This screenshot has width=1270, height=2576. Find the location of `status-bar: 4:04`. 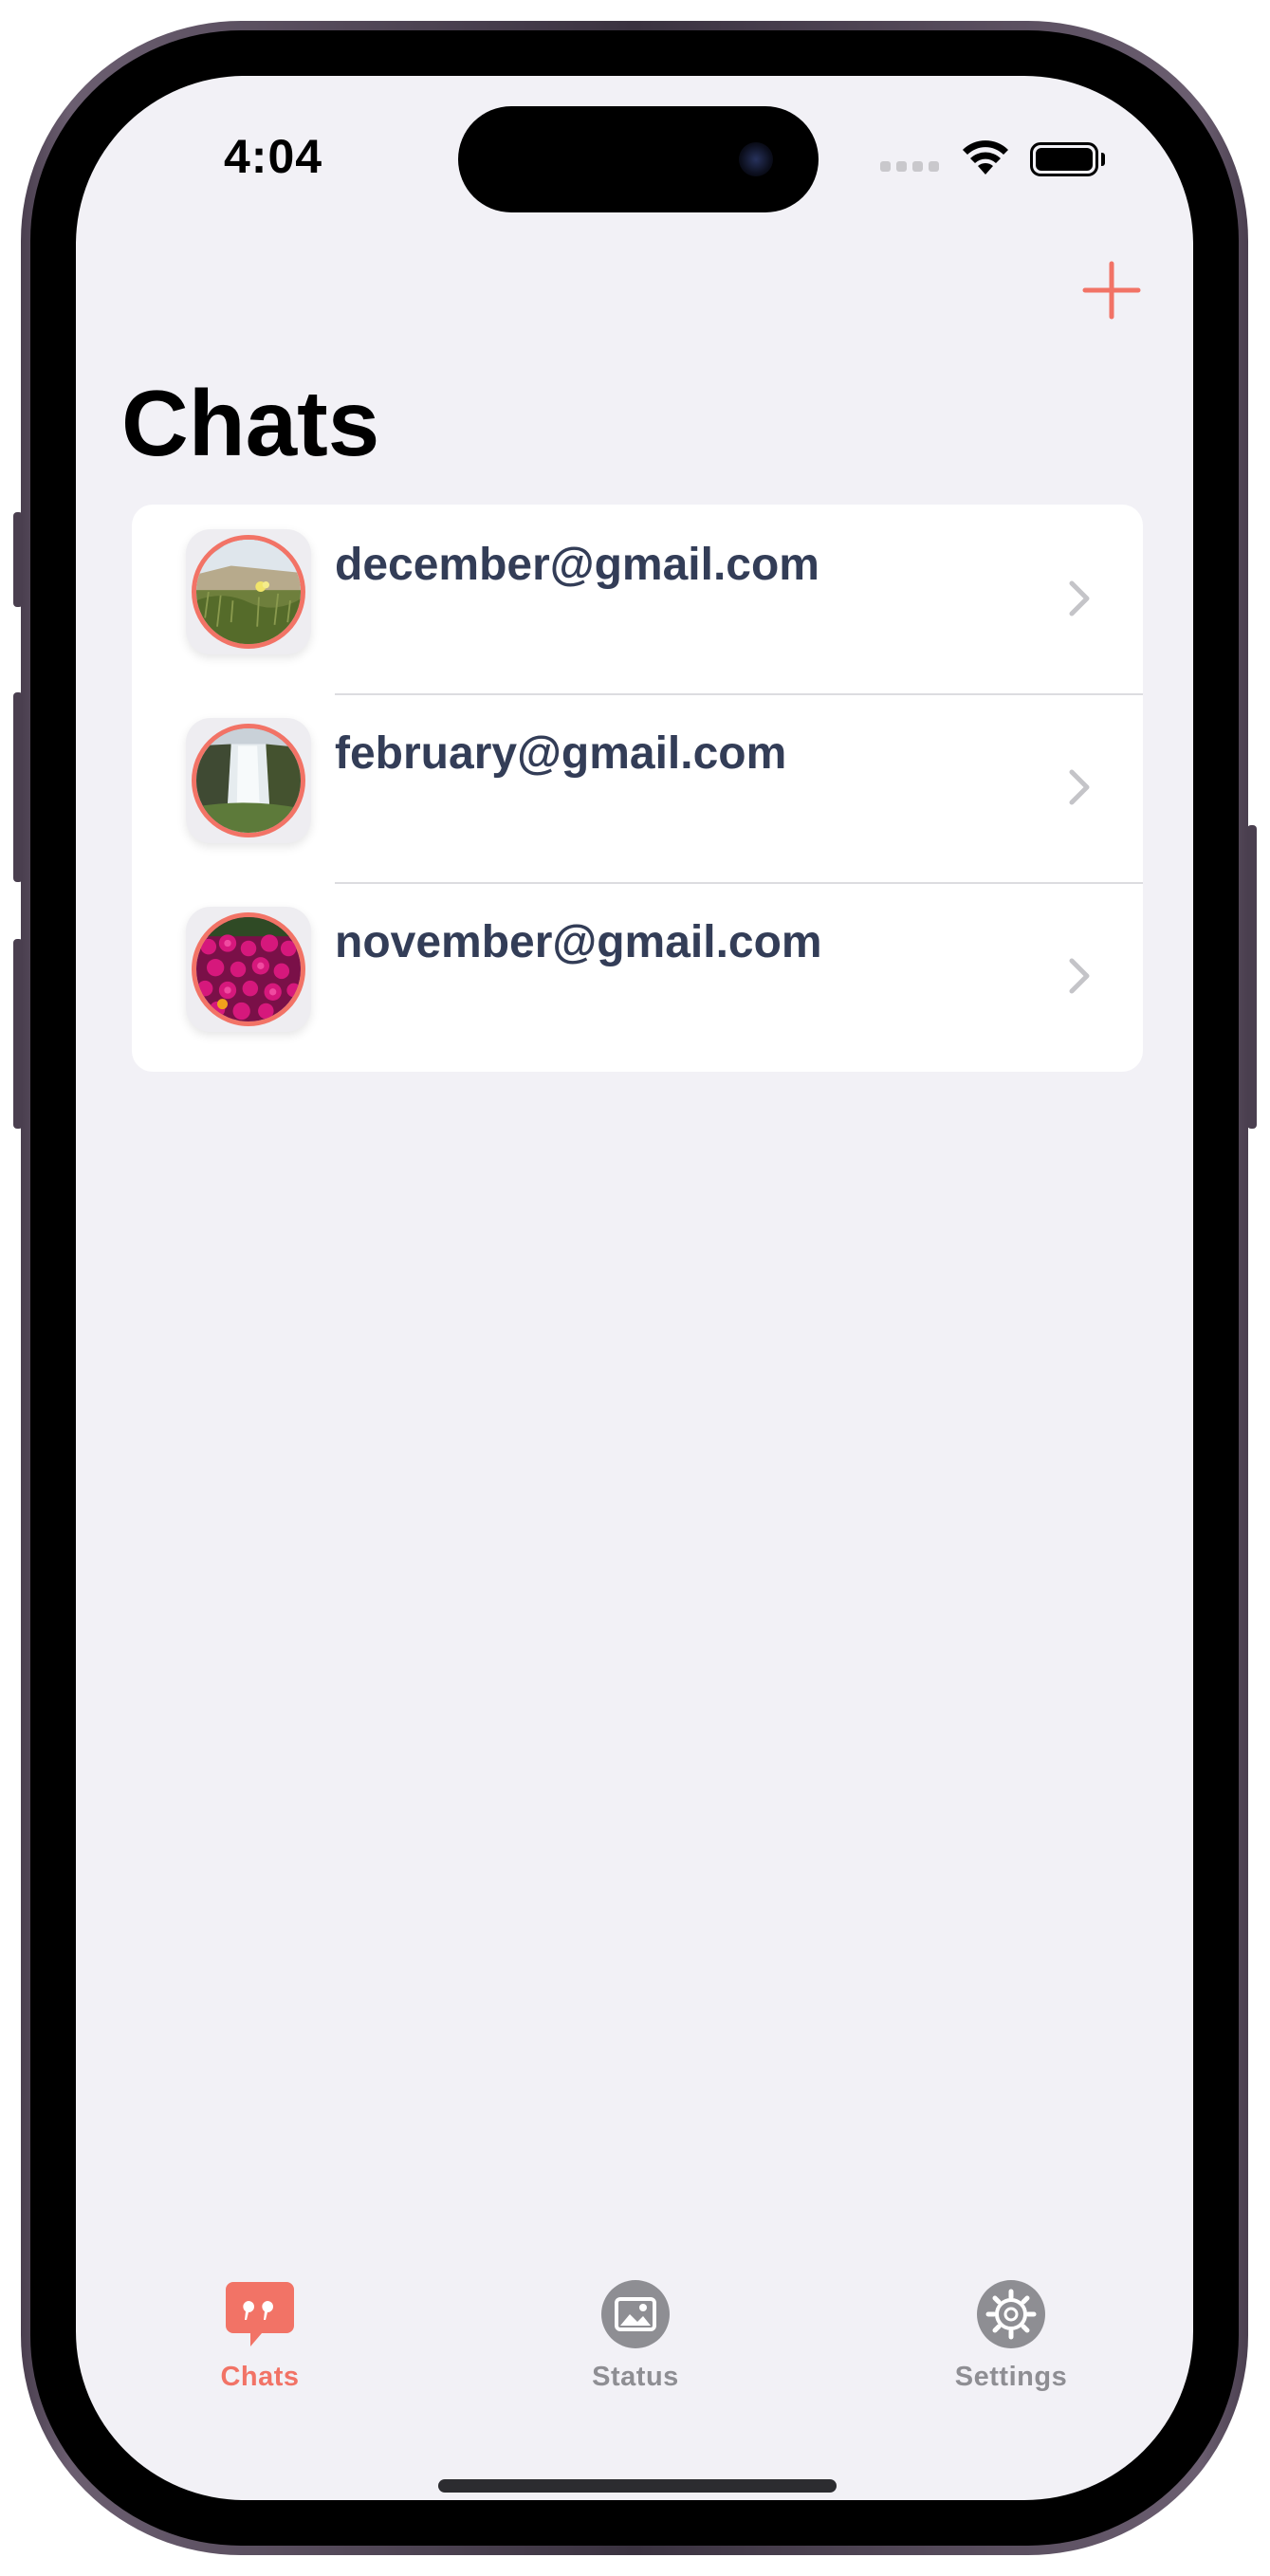

status-bar: 4:04 is located at coordinates (634, 144).